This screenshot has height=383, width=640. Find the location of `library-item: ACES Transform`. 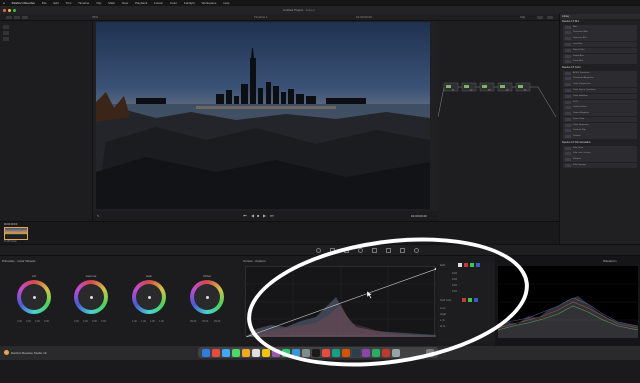

library-item: ACES Transform is located at coordinates (600, 73).